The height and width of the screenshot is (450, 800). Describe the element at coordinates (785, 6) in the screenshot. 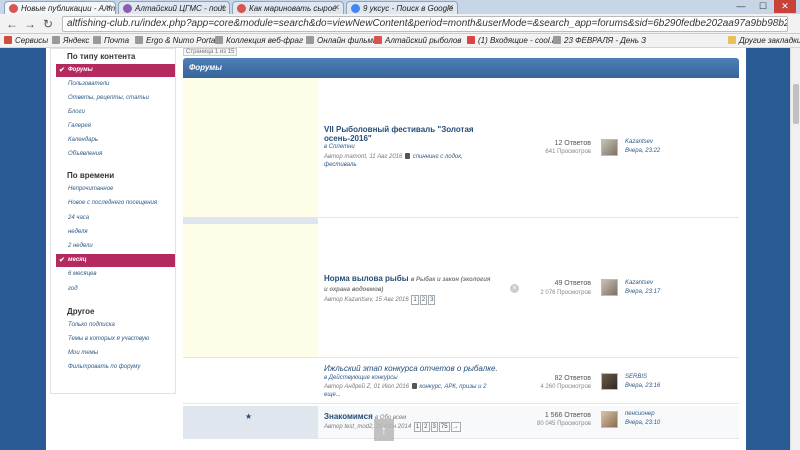

I see `window-close-icon: ✕` at that location.